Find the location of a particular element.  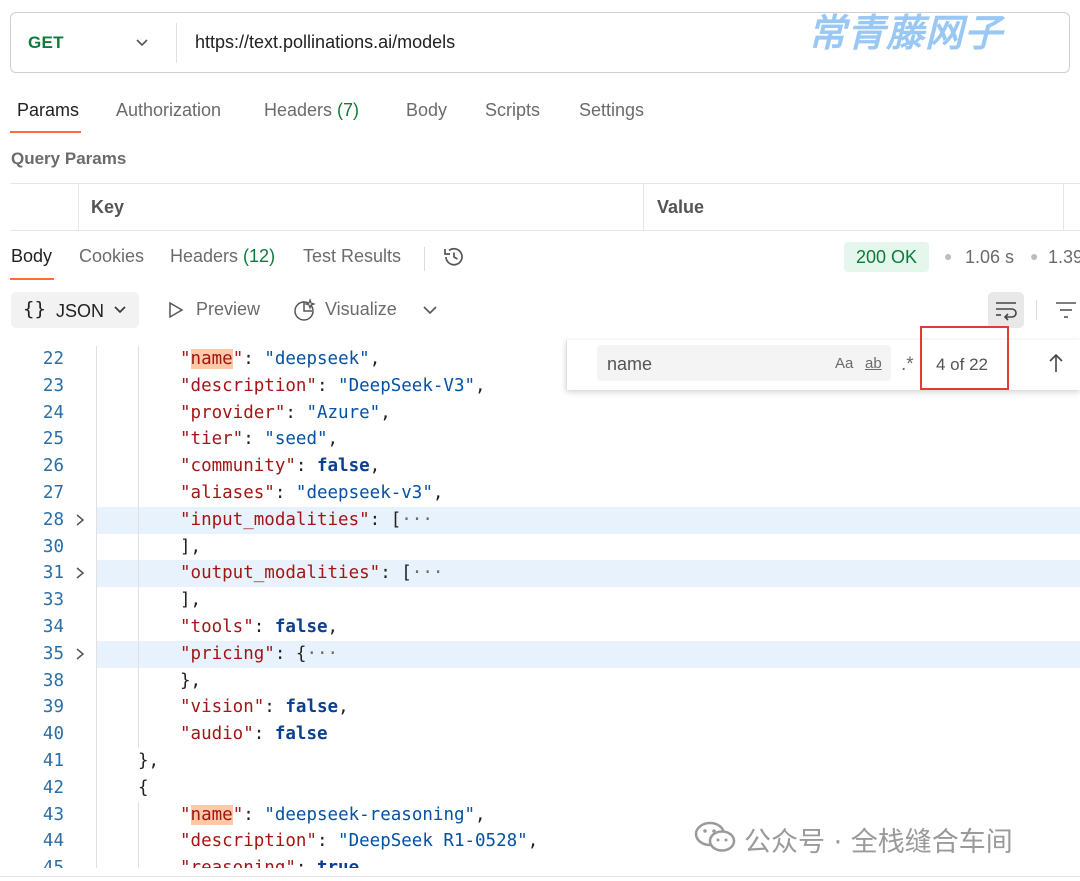

code-token: true is located at coordinates (338, 863).